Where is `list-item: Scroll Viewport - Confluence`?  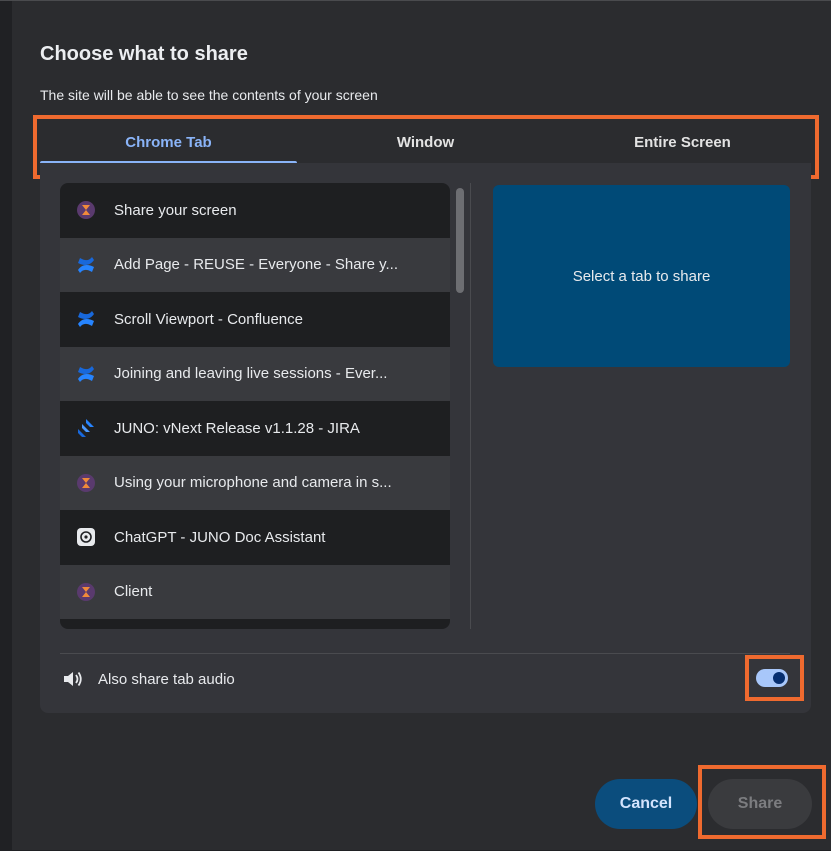 list-item: Scroll Viewport - Confluence is located at coordinates (255, 319).